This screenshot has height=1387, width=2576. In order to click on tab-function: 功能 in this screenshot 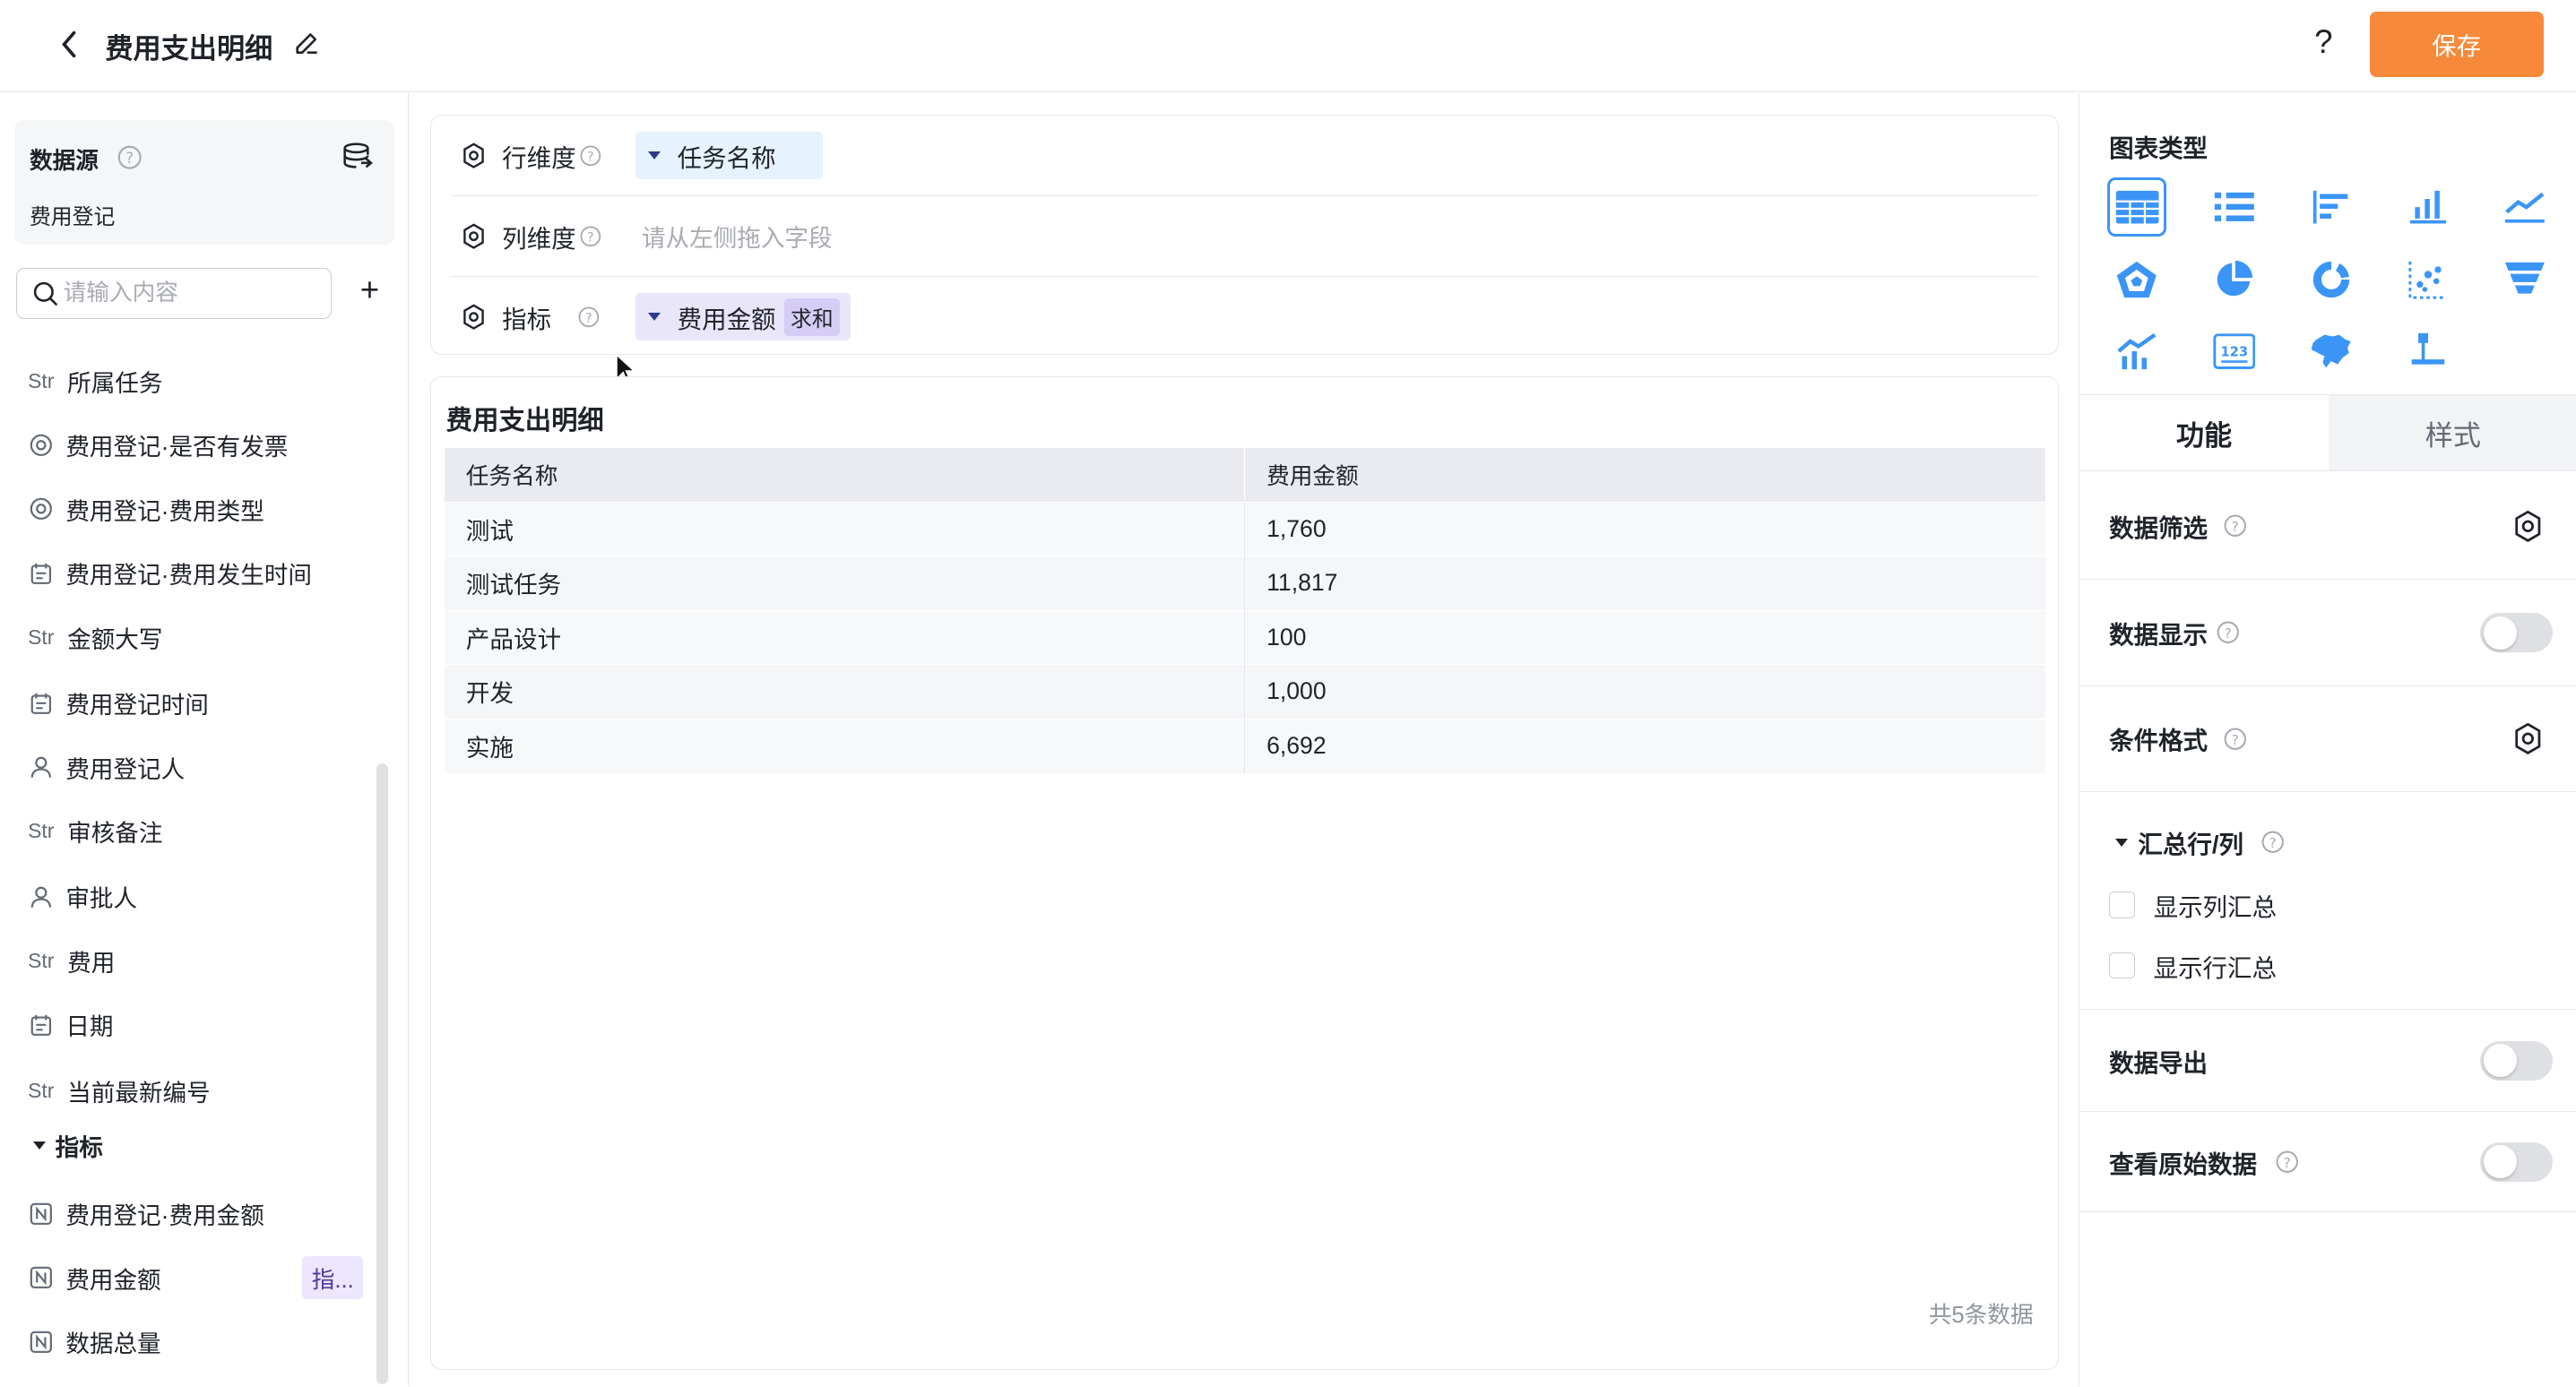, I will do `click(2204, 432)`.